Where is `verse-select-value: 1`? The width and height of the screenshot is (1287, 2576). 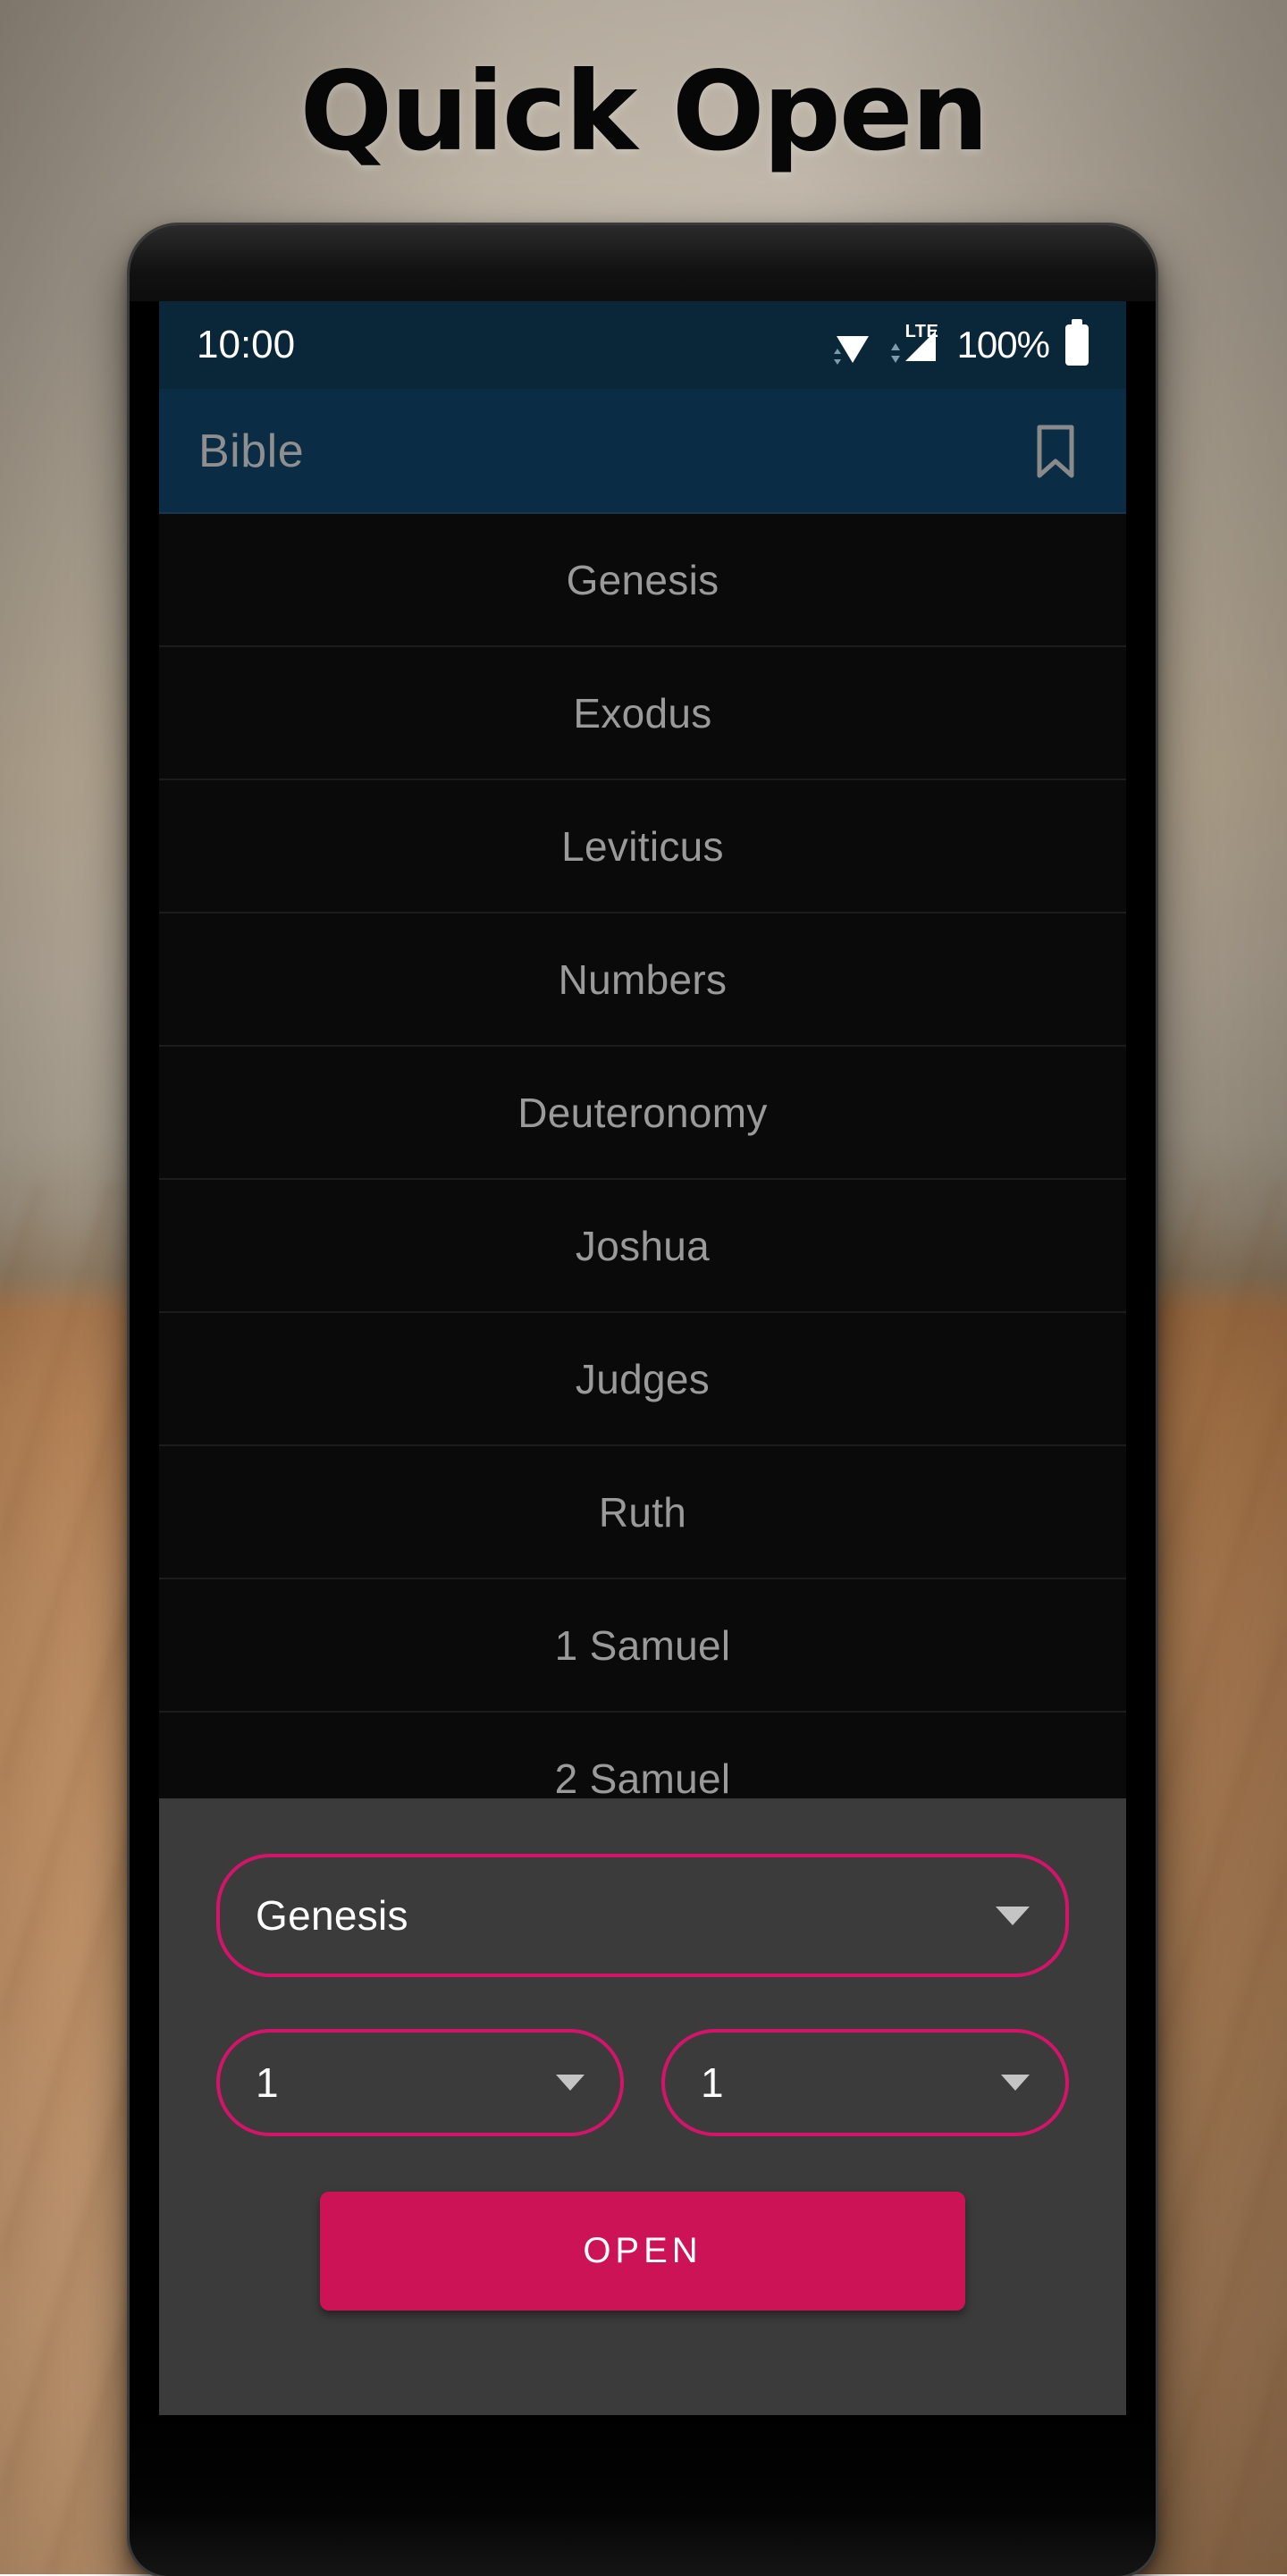
verse-select-value: 1 is located at coordinates (713, 2083).